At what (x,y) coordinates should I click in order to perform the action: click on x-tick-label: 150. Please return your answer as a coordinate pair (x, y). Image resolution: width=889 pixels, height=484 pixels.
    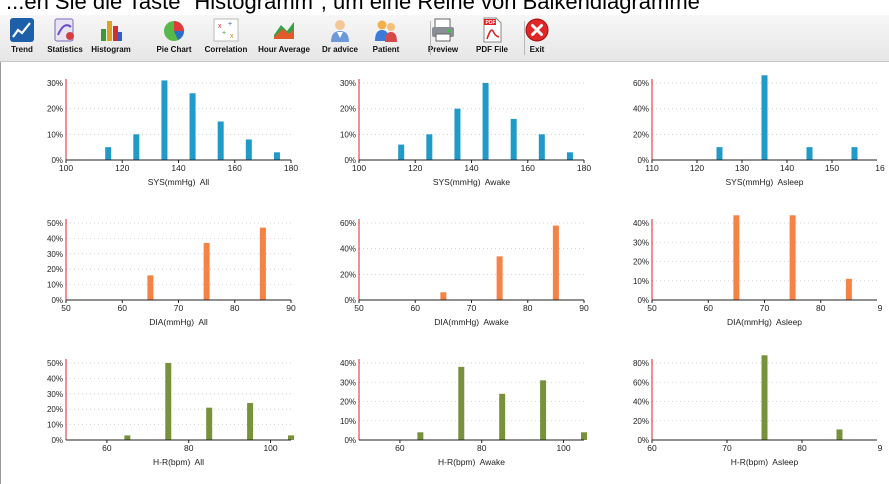
    Looking at the image, I should click on (832, 168).